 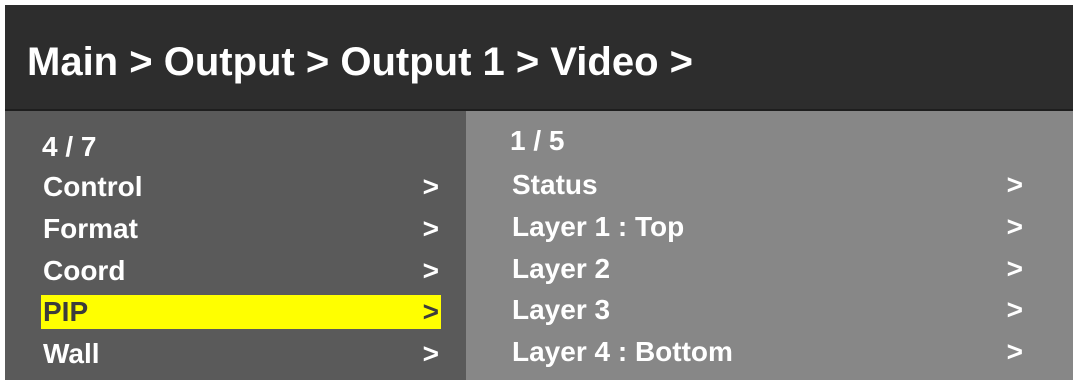 What do you see at coordinates (360, 62) in the screenshot?
I see `breadcrumb: Main > Output > Output 1 > Video >` at bounding box center [360, 62].